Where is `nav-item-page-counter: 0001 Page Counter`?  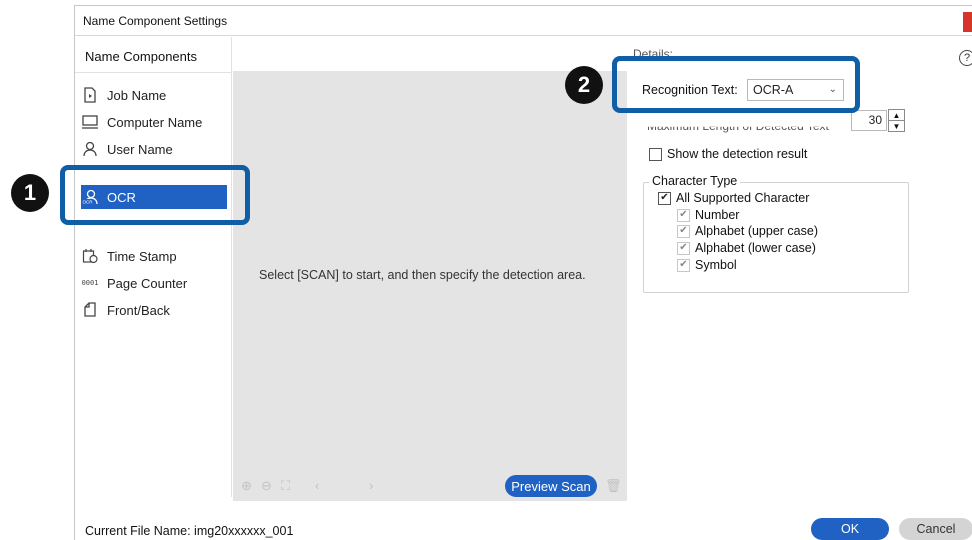
nav-item-page-counter: 0001 Page Counter is located at coordinates (154, 283).